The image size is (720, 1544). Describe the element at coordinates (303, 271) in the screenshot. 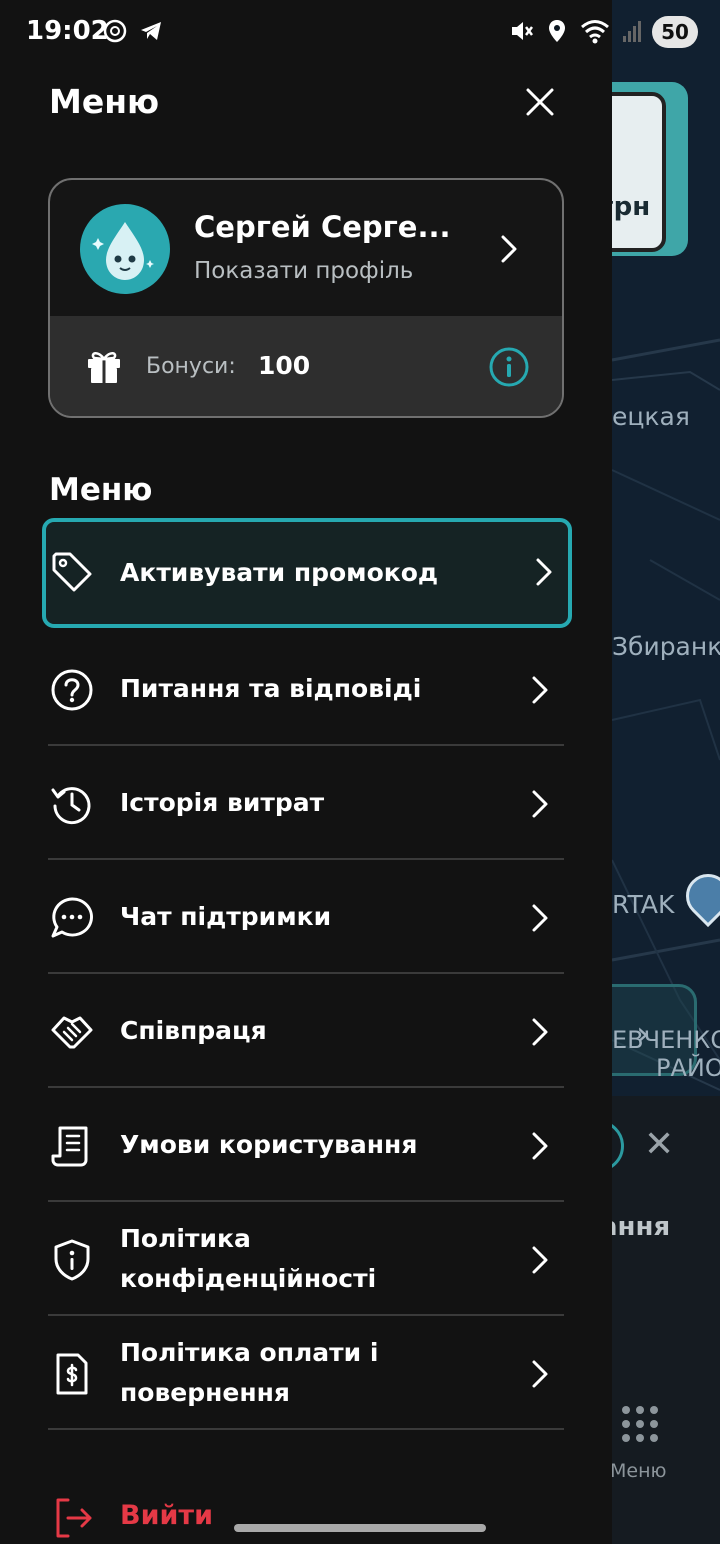

I see `show-profile-link: Показати профіль` at that location.